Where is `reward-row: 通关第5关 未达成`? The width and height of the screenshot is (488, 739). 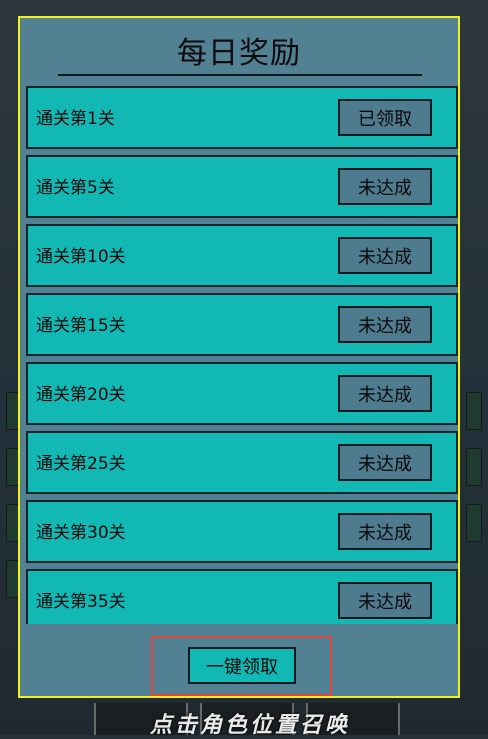 reward-row: 通关第5关 未达成 is located at coordinates (242, 186).